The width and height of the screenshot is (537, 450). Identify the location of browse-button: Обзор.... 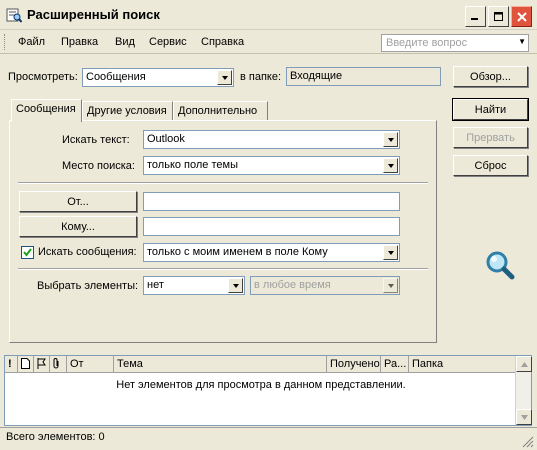
(490, 76).